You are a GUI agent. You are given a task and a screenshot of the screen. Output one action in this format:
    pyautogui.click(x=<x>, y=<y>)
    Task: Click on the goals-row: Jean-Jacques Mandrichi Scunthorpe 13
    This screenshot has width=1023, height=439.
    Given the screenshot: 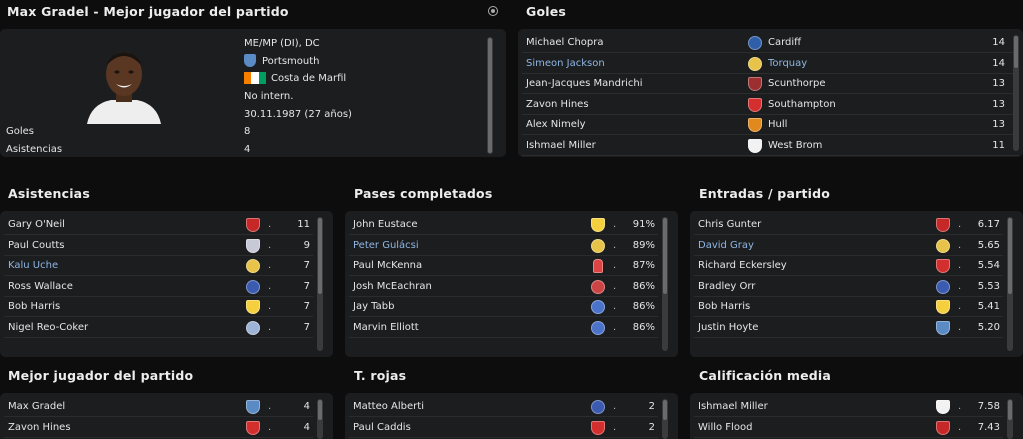 What is the action you would take?
    pyautogui.click(x=770, y=85)
    